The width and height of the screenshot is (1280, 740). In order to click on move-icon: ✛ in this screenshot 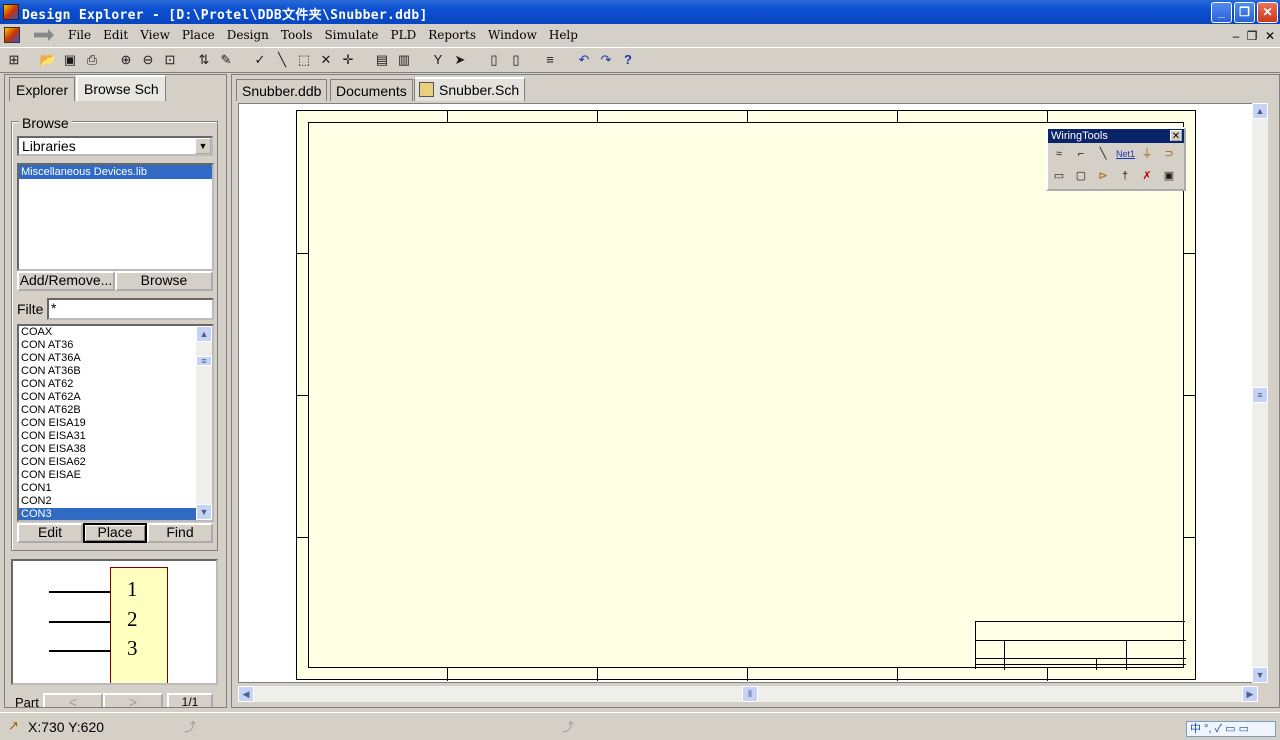, I will do `click(348, 60)`.